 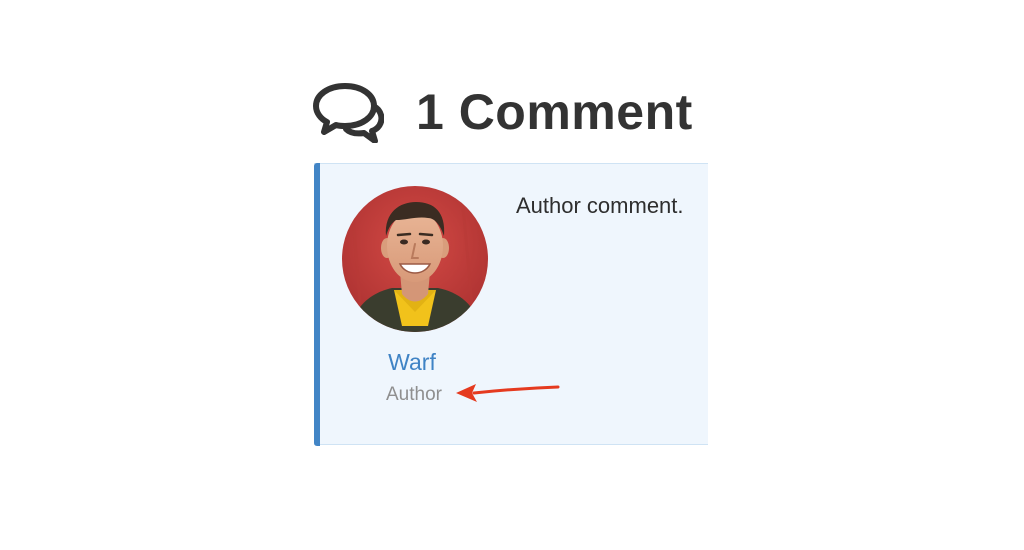 I want to click on avatar-photo, so click(x=415, y=259).